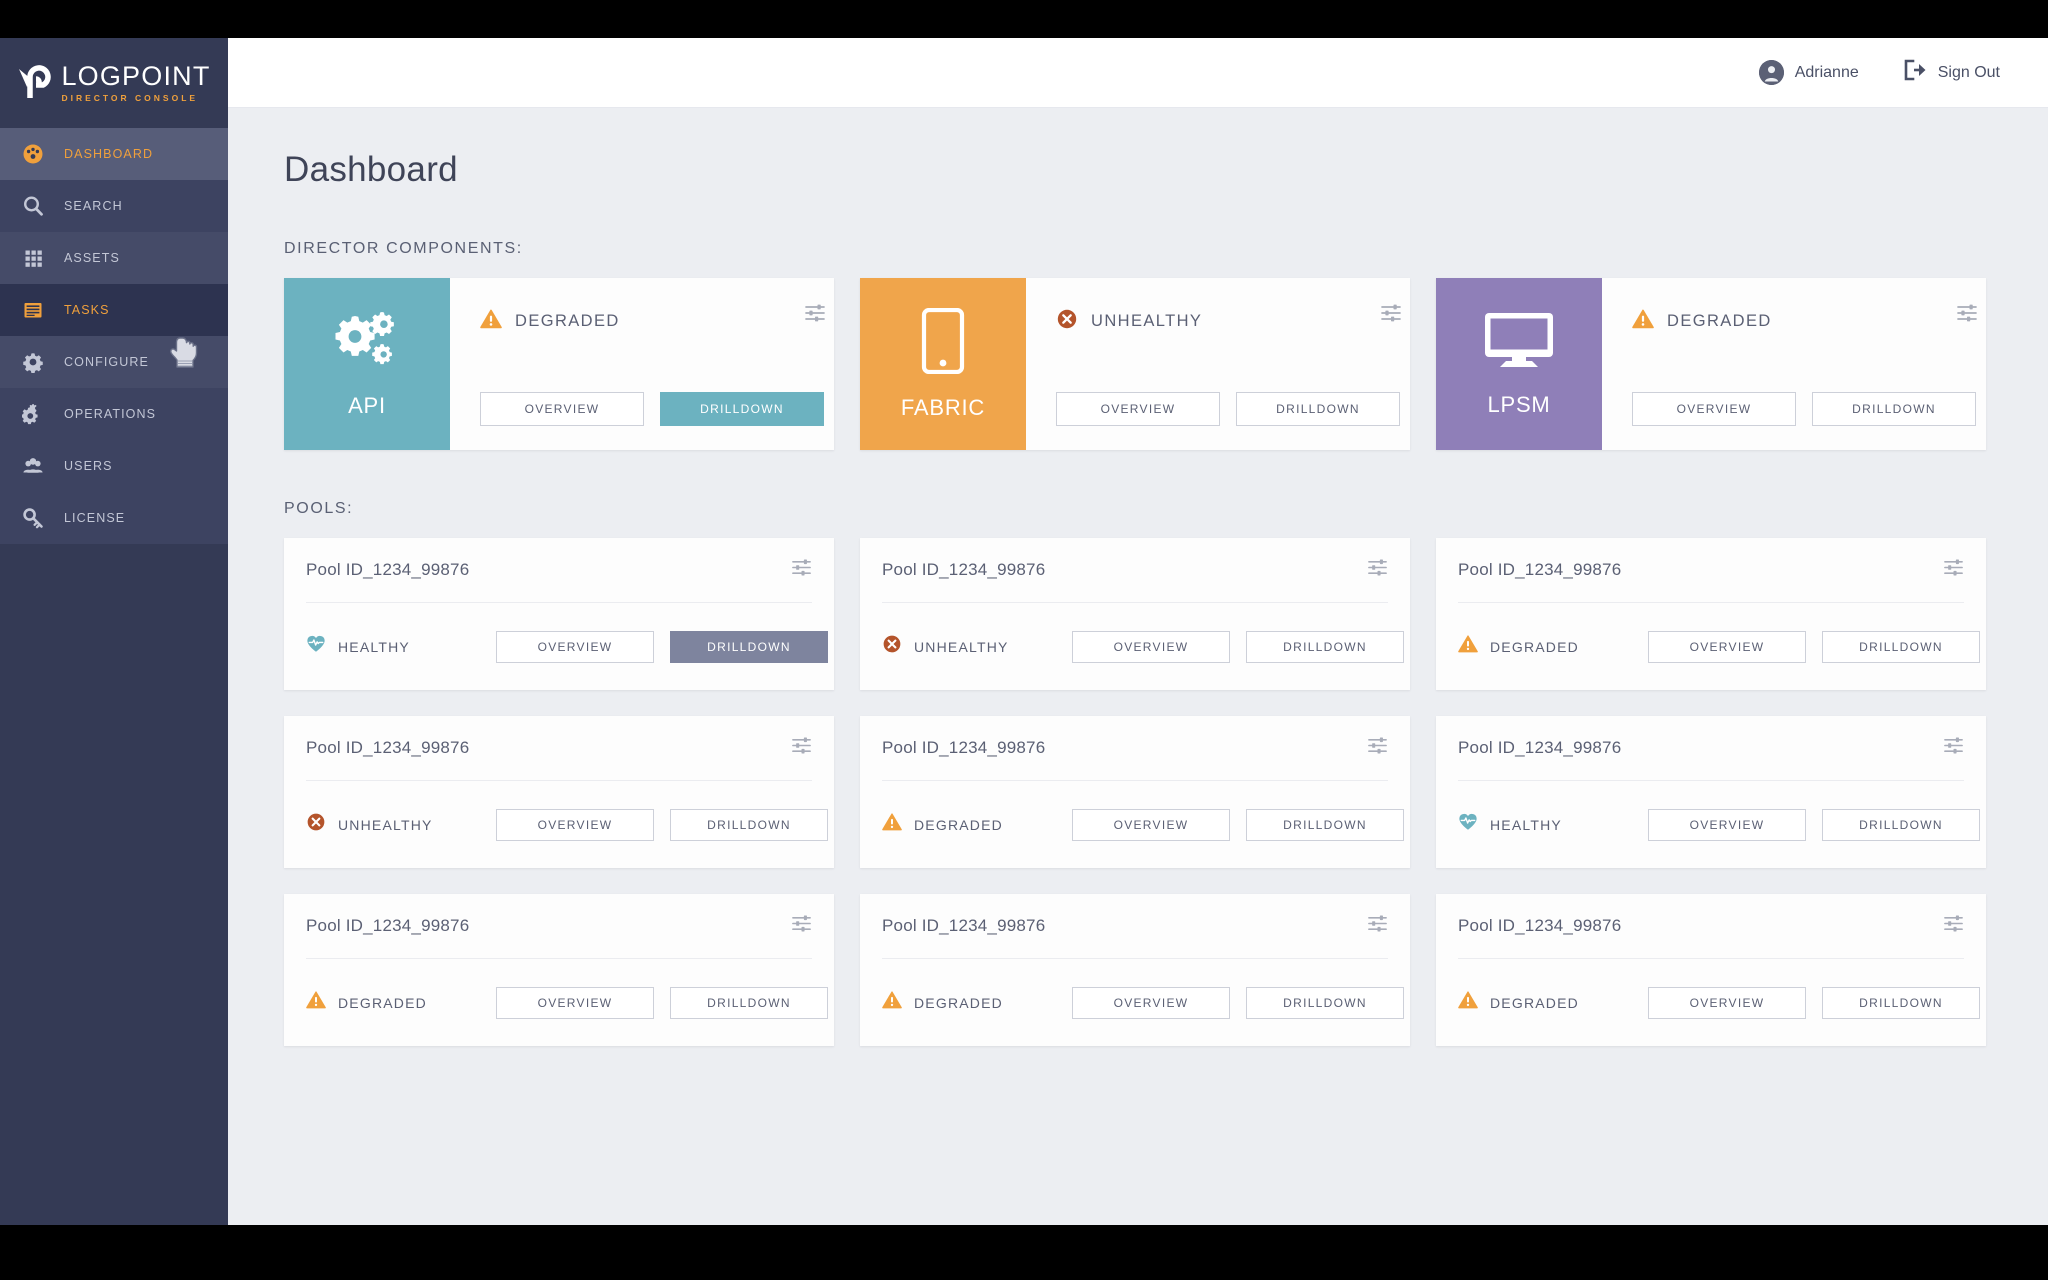 This screenshot has width=2048, height=1280. I want to click on sidebar-item-users: USERS, so click(114, 466).